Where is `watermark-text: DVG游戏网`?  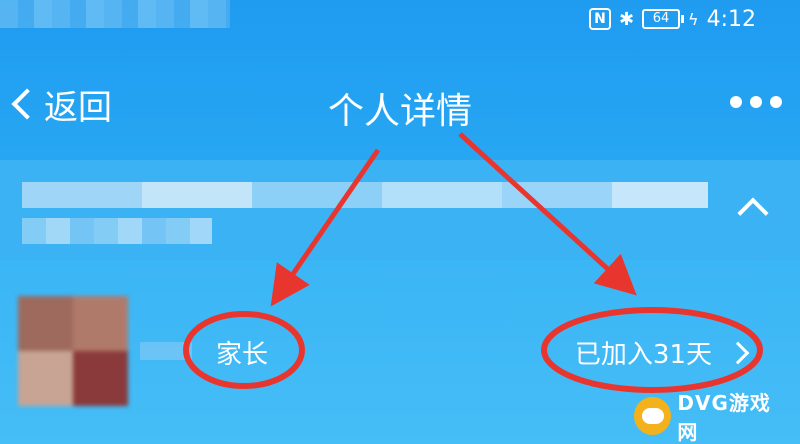
watermark-text: DVG游戏网 is located at coordinates (724, 417).